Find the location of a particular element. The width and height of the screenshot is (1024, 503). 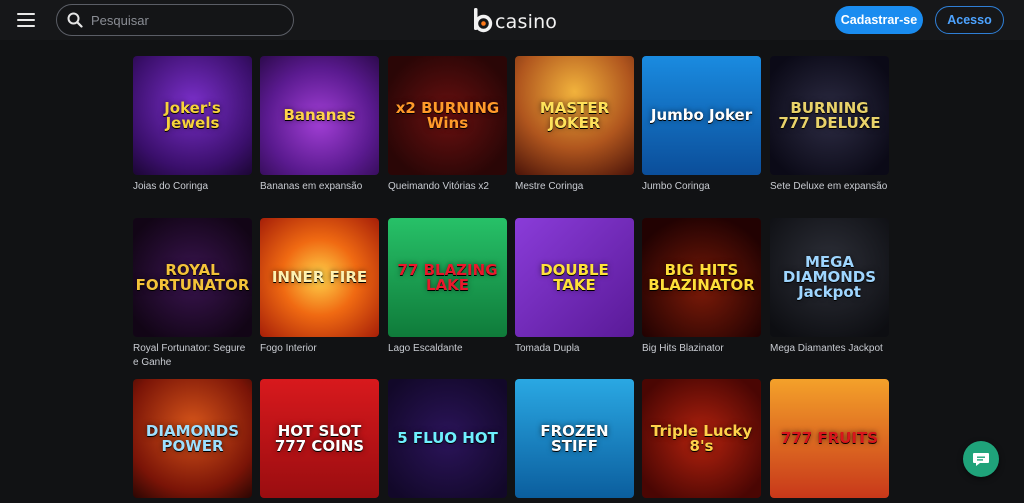

game-thumbnail: DOUBLE TAKE is located at coordinates (574, 277).